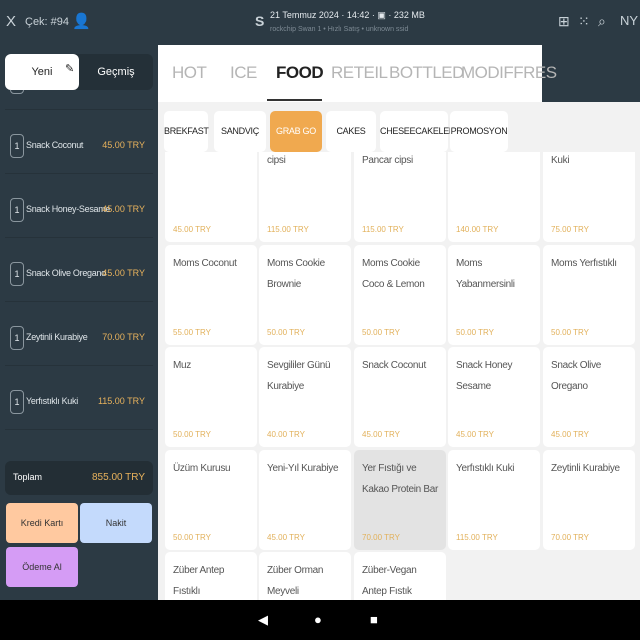 The height and width of the screenshot is (640, 640). I want to click on total-label: Toplam, so click(28, 477).